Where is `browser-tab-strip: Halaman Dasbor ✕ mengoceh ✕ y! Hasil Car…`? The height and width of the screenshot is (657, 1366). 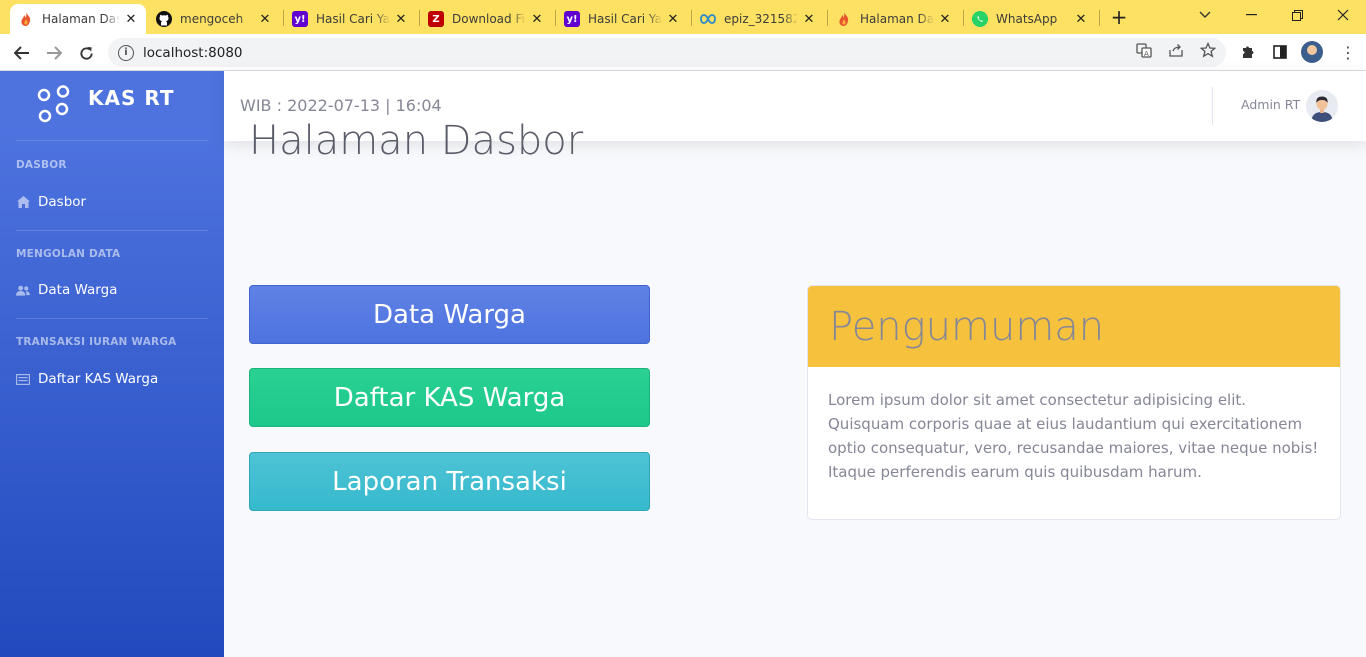 browser-tab-strip: Halaman Dasbor ✕ mengoceh ✕ y! Hasil Car… is located at coordinates (683, 17).